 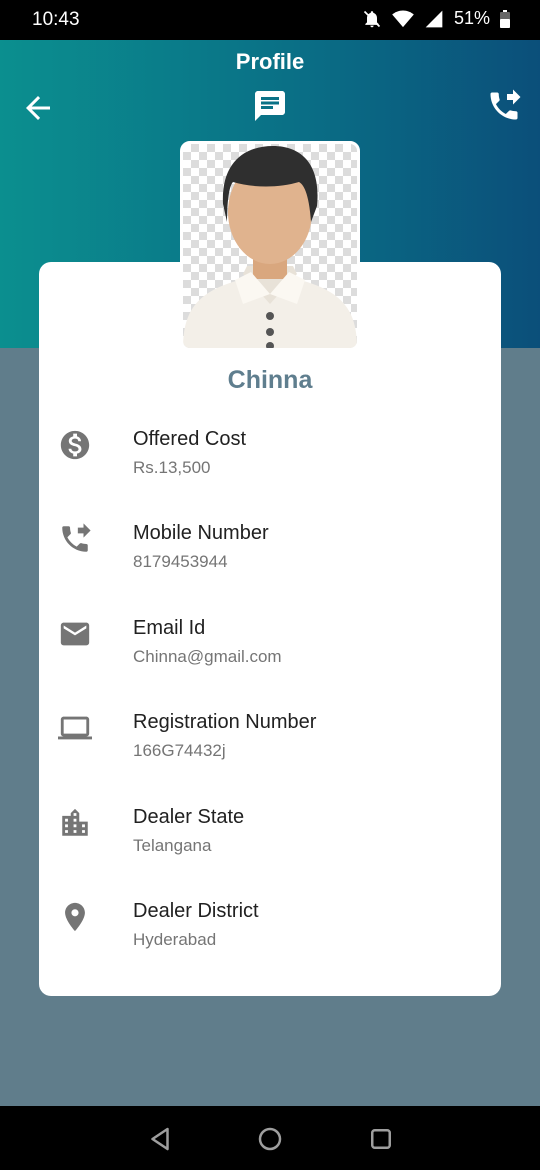 I want to click on detail-label: Offered Cost, so click(x=190, y=439).